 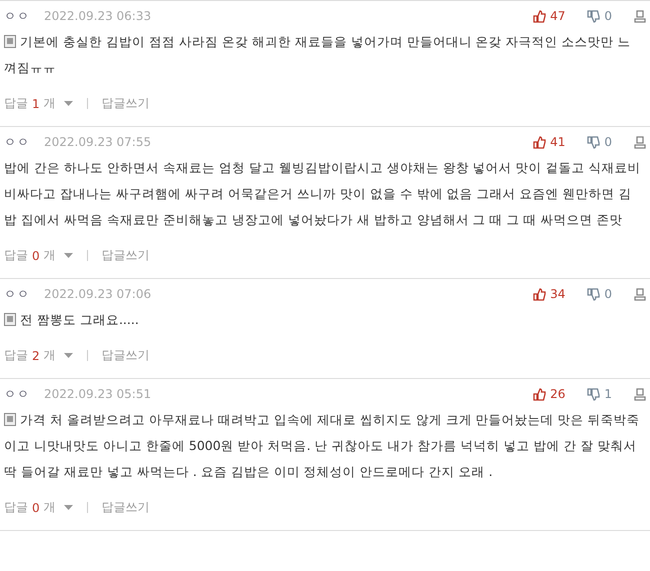 What do you see at coordinates (98, 16) in the screenshot?
I see `comment-date: 2022.09.23 06:33` at bounding box center [98, 16].